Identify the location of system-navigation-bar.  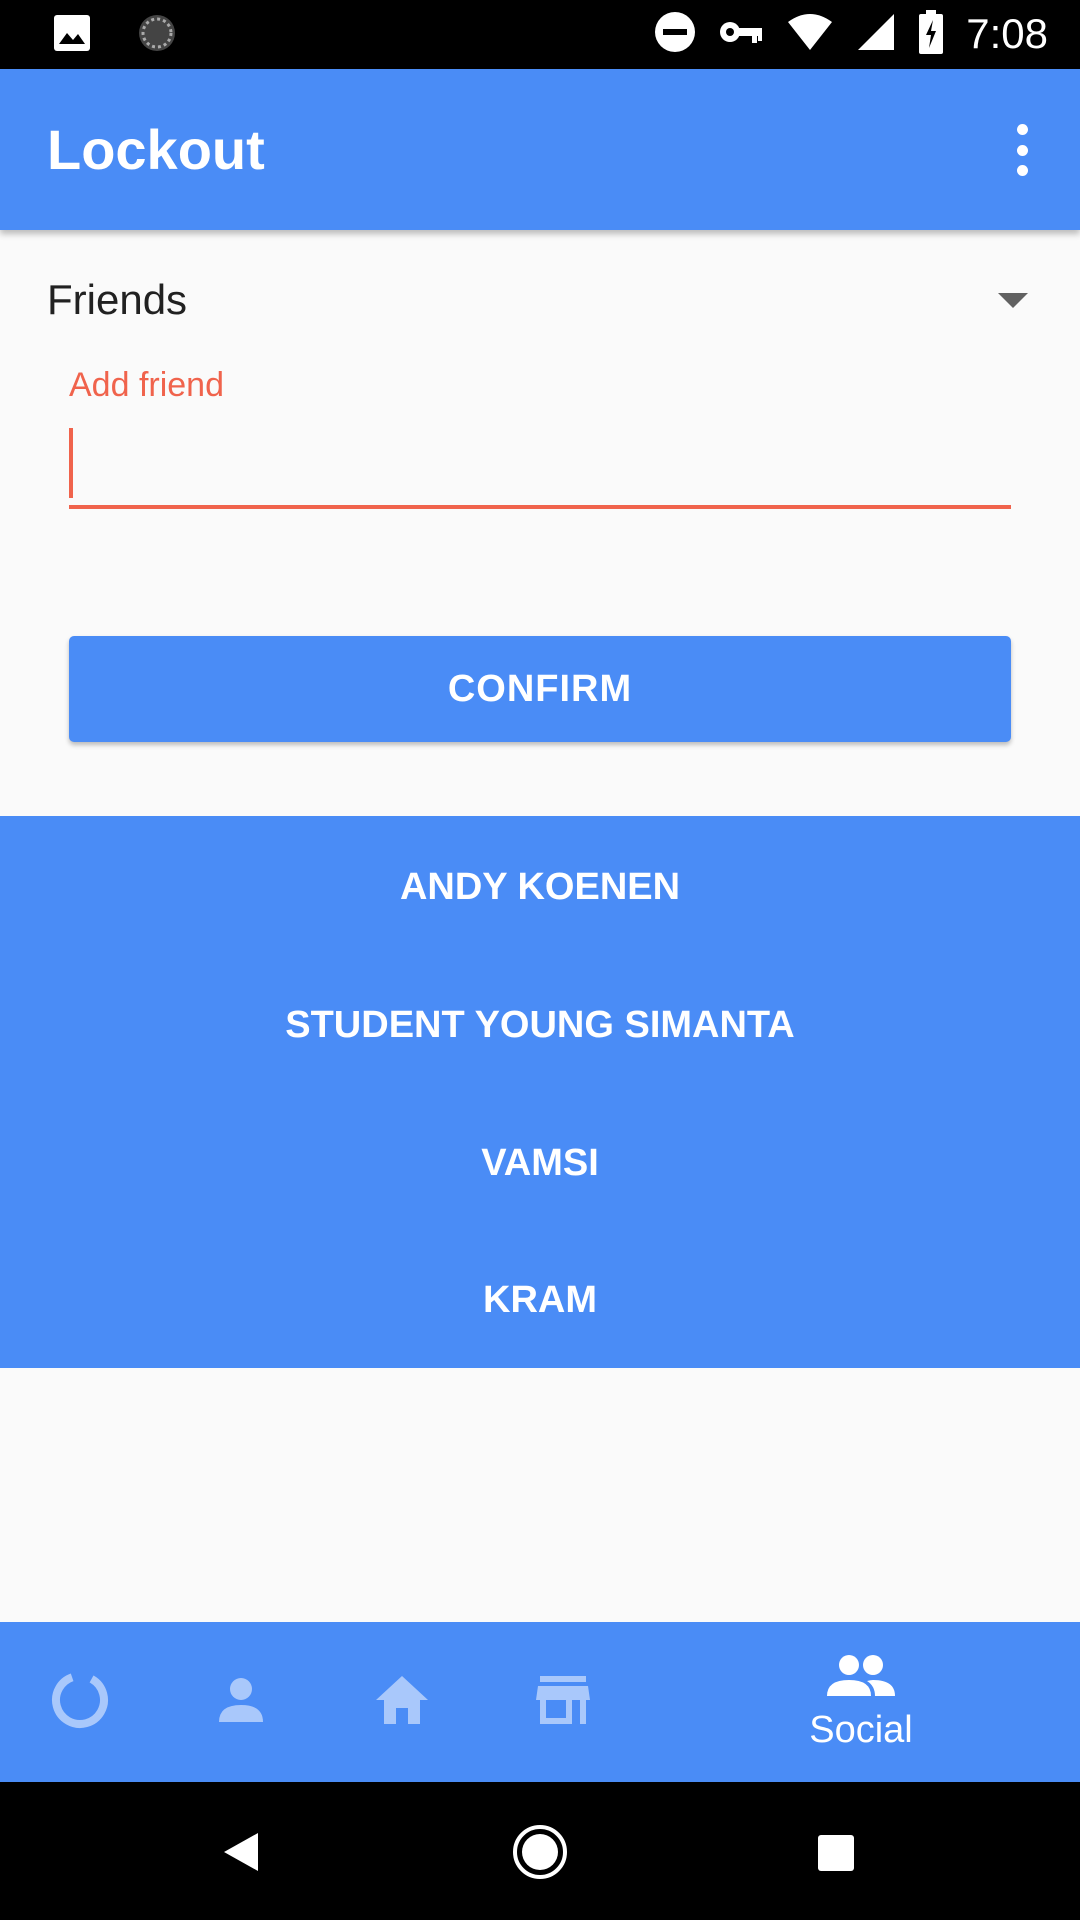
(540, 1851).